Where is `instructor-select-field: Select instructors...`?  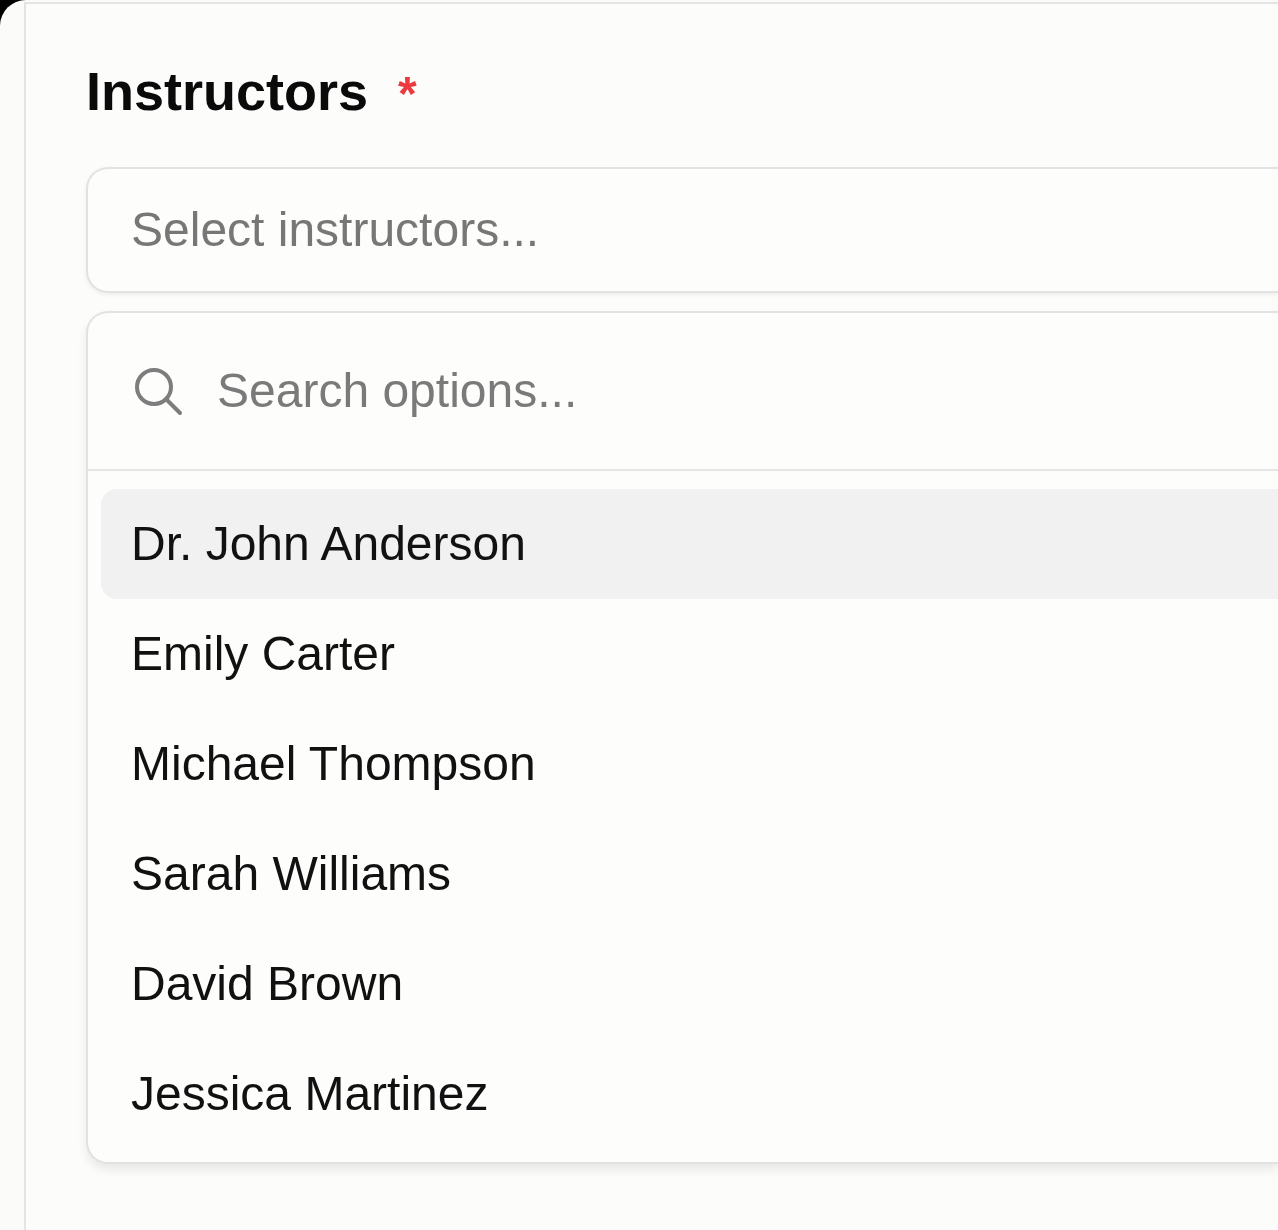
instructor-select-field: Select instructors... is located at coordinates (682, 229).